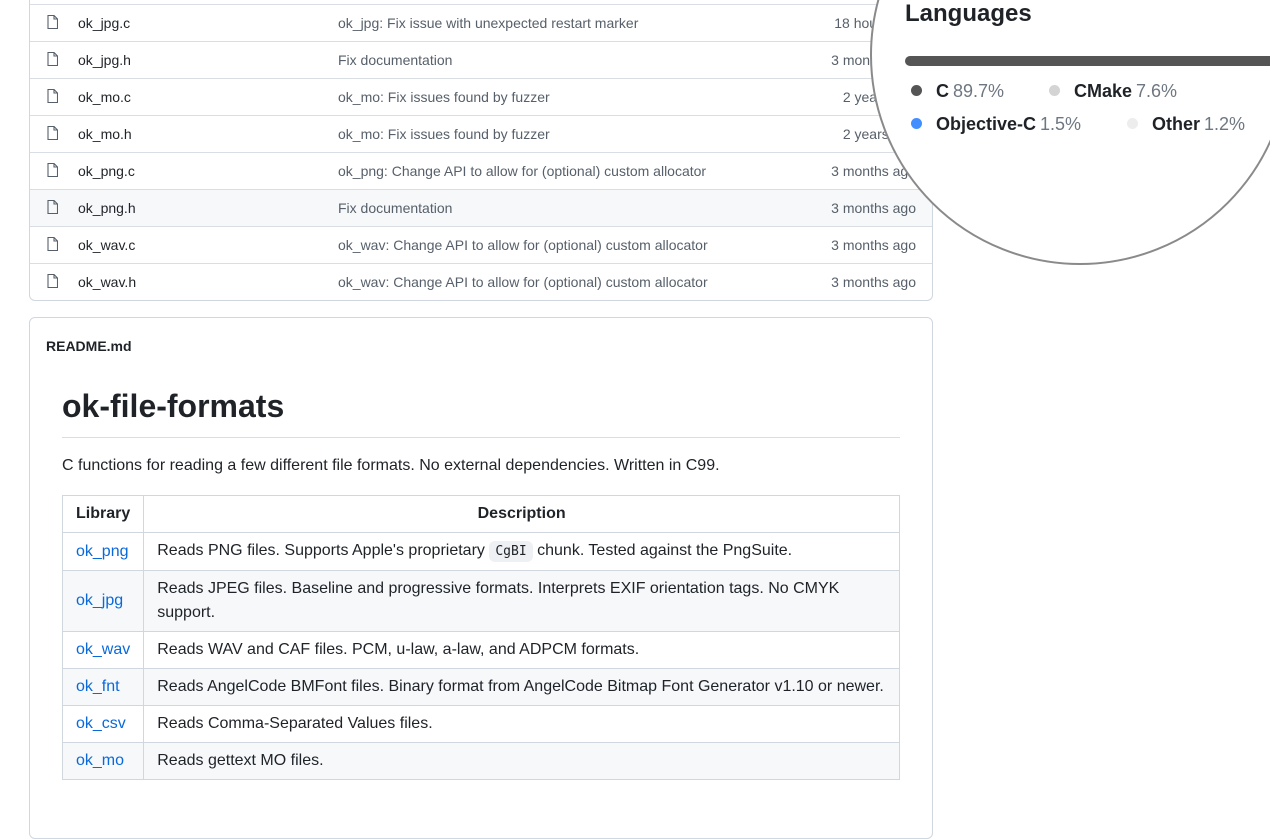  I want to click on file-name-link: ok_wav.c, so click(106, 245).